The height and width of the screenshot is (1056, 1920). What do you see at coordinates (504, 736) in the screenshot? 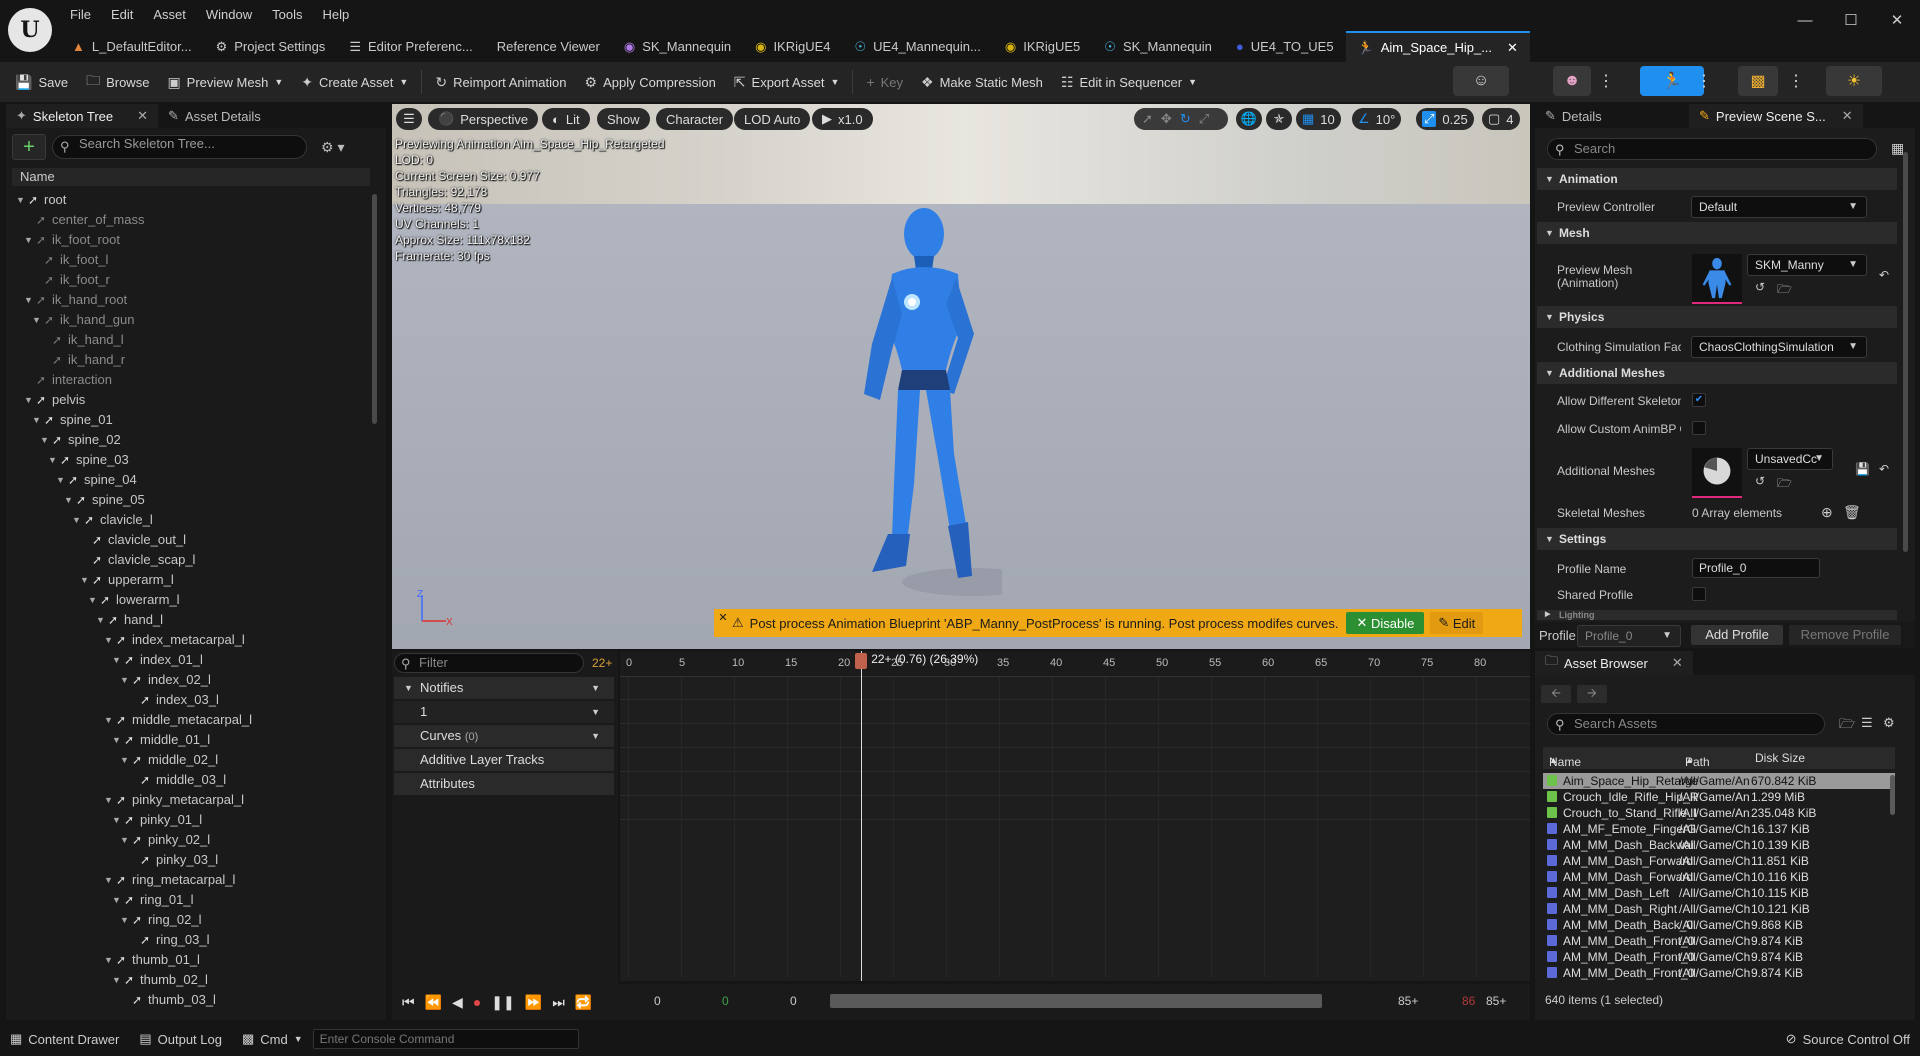
I see `curves-track: Curves (0) ▼` at bounding box center [504, 736].